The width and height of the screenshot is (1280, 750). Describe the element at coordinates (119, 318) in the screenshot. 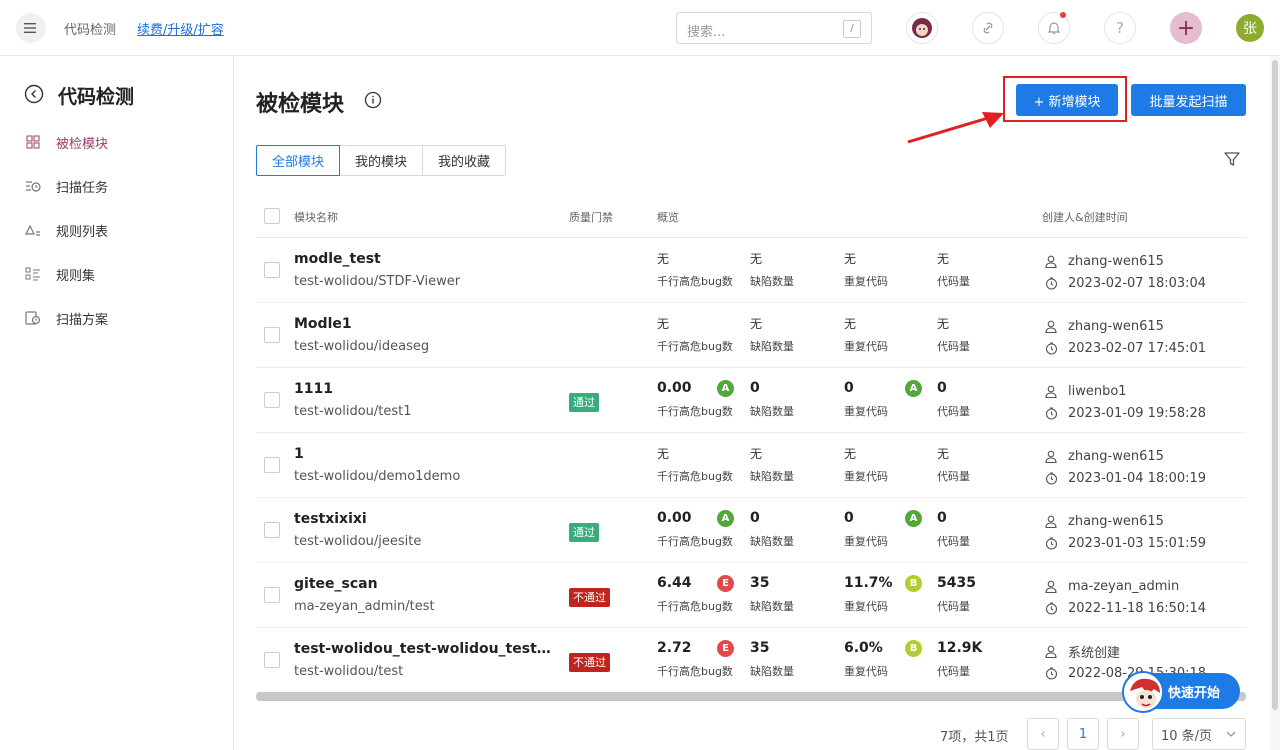

I see `sidebar-item-scan-plans: 扫描方案` at that location.